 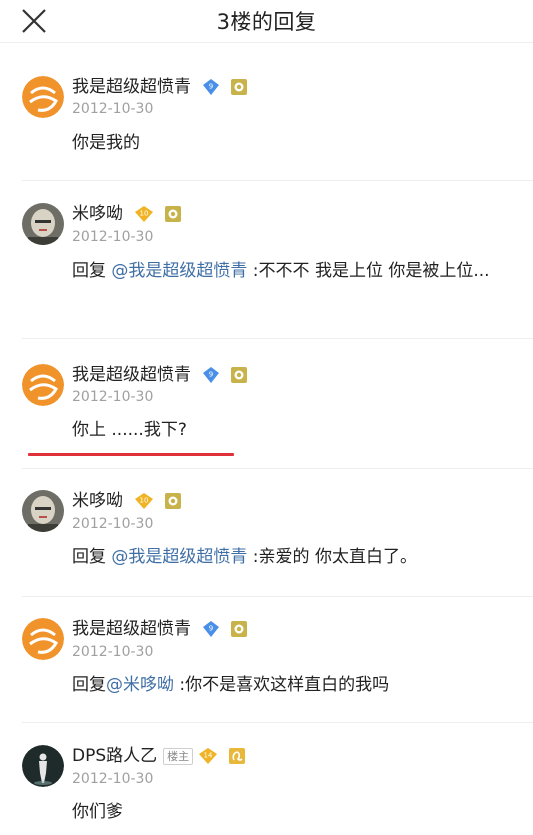 I want to click on zodiac-leo-badge-icon, so click(x=236, y=756).